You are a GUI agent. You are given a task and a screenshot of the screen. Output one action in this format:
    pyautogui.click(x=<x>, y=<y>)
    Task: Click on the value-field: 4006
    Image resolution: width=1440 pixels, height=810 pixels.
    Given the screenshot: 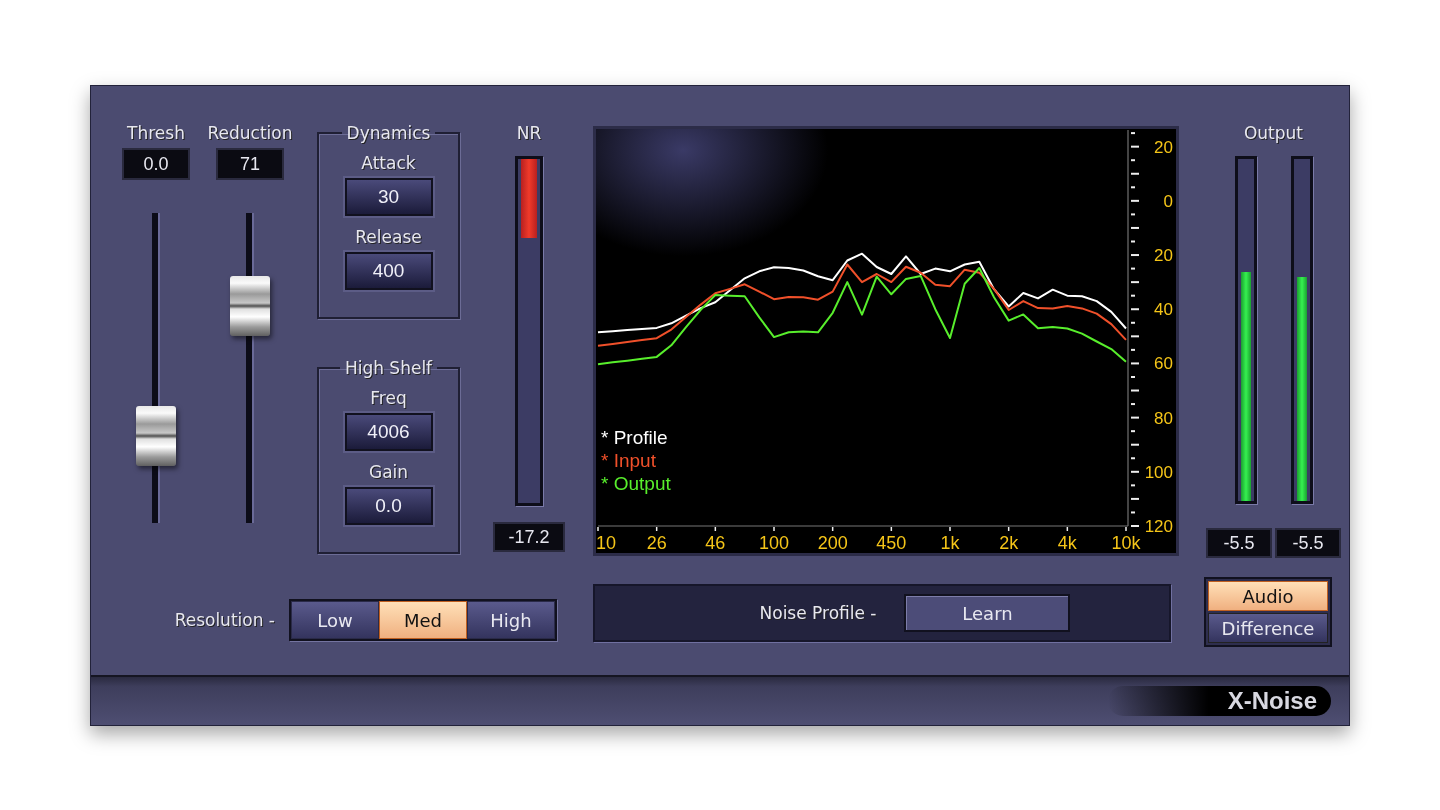 What is the action you would take?
    pyautogui.click(x=388, y=432)
    